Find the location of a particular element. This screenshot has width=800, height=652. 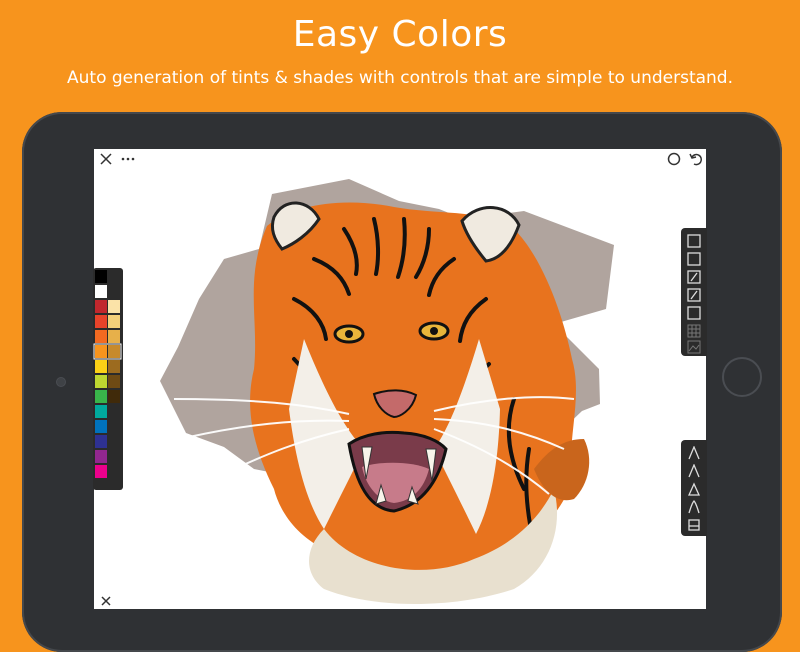

eraser-icon is located at coordinates (694, 525).